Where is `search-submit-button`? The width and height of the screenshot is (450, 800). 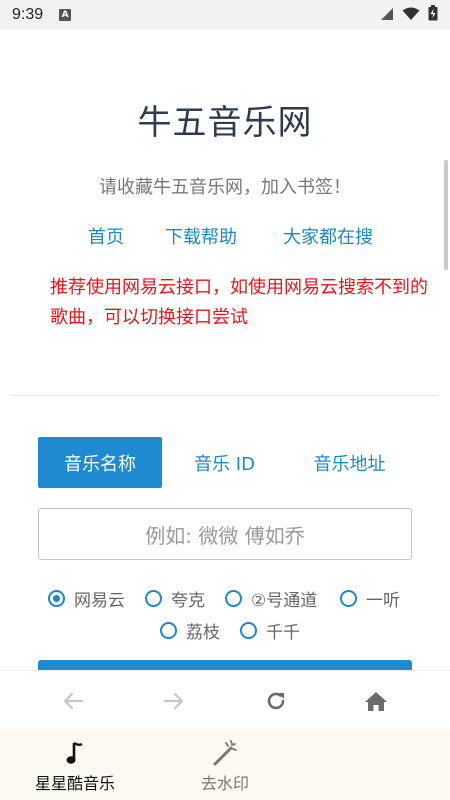 search-submit-button is located at coordinates (225, 665).